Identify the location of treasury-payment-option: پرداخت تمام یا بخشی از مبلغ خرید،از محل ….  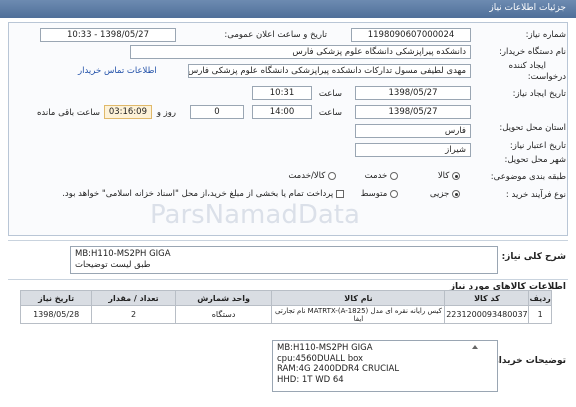
(203, 194).